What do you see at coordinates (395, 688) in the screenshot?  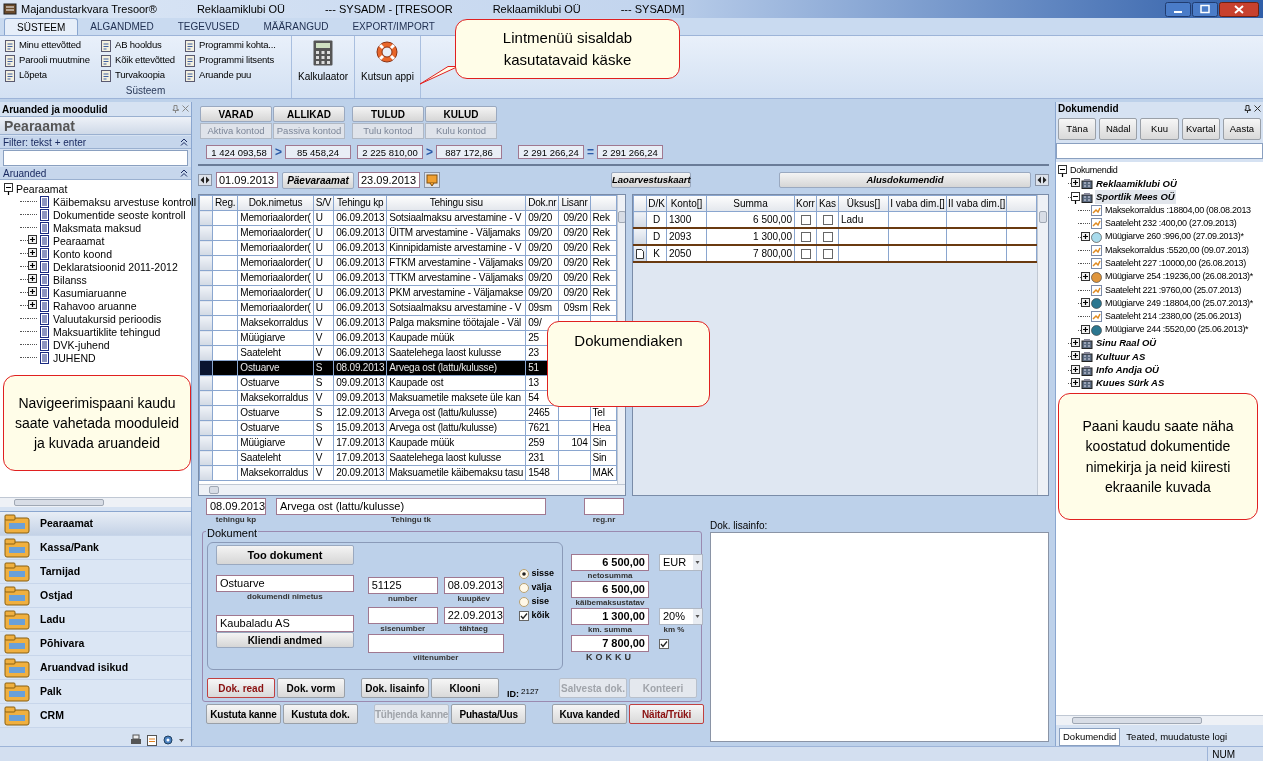 I see `form-button: Dok. lisainfo` at bounding box center [395, 688].